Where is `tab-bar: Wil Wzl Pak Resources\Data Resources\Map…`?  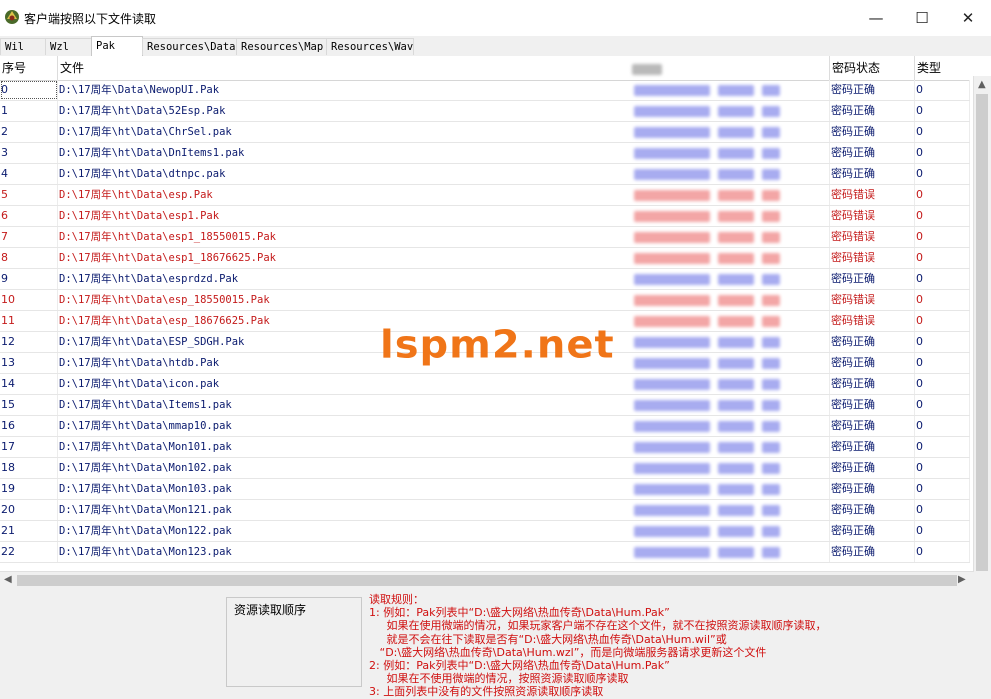 tab-bar: Wil Wzl Pak Resources\Data Resources\Map… is located at coordinates (495, 46).